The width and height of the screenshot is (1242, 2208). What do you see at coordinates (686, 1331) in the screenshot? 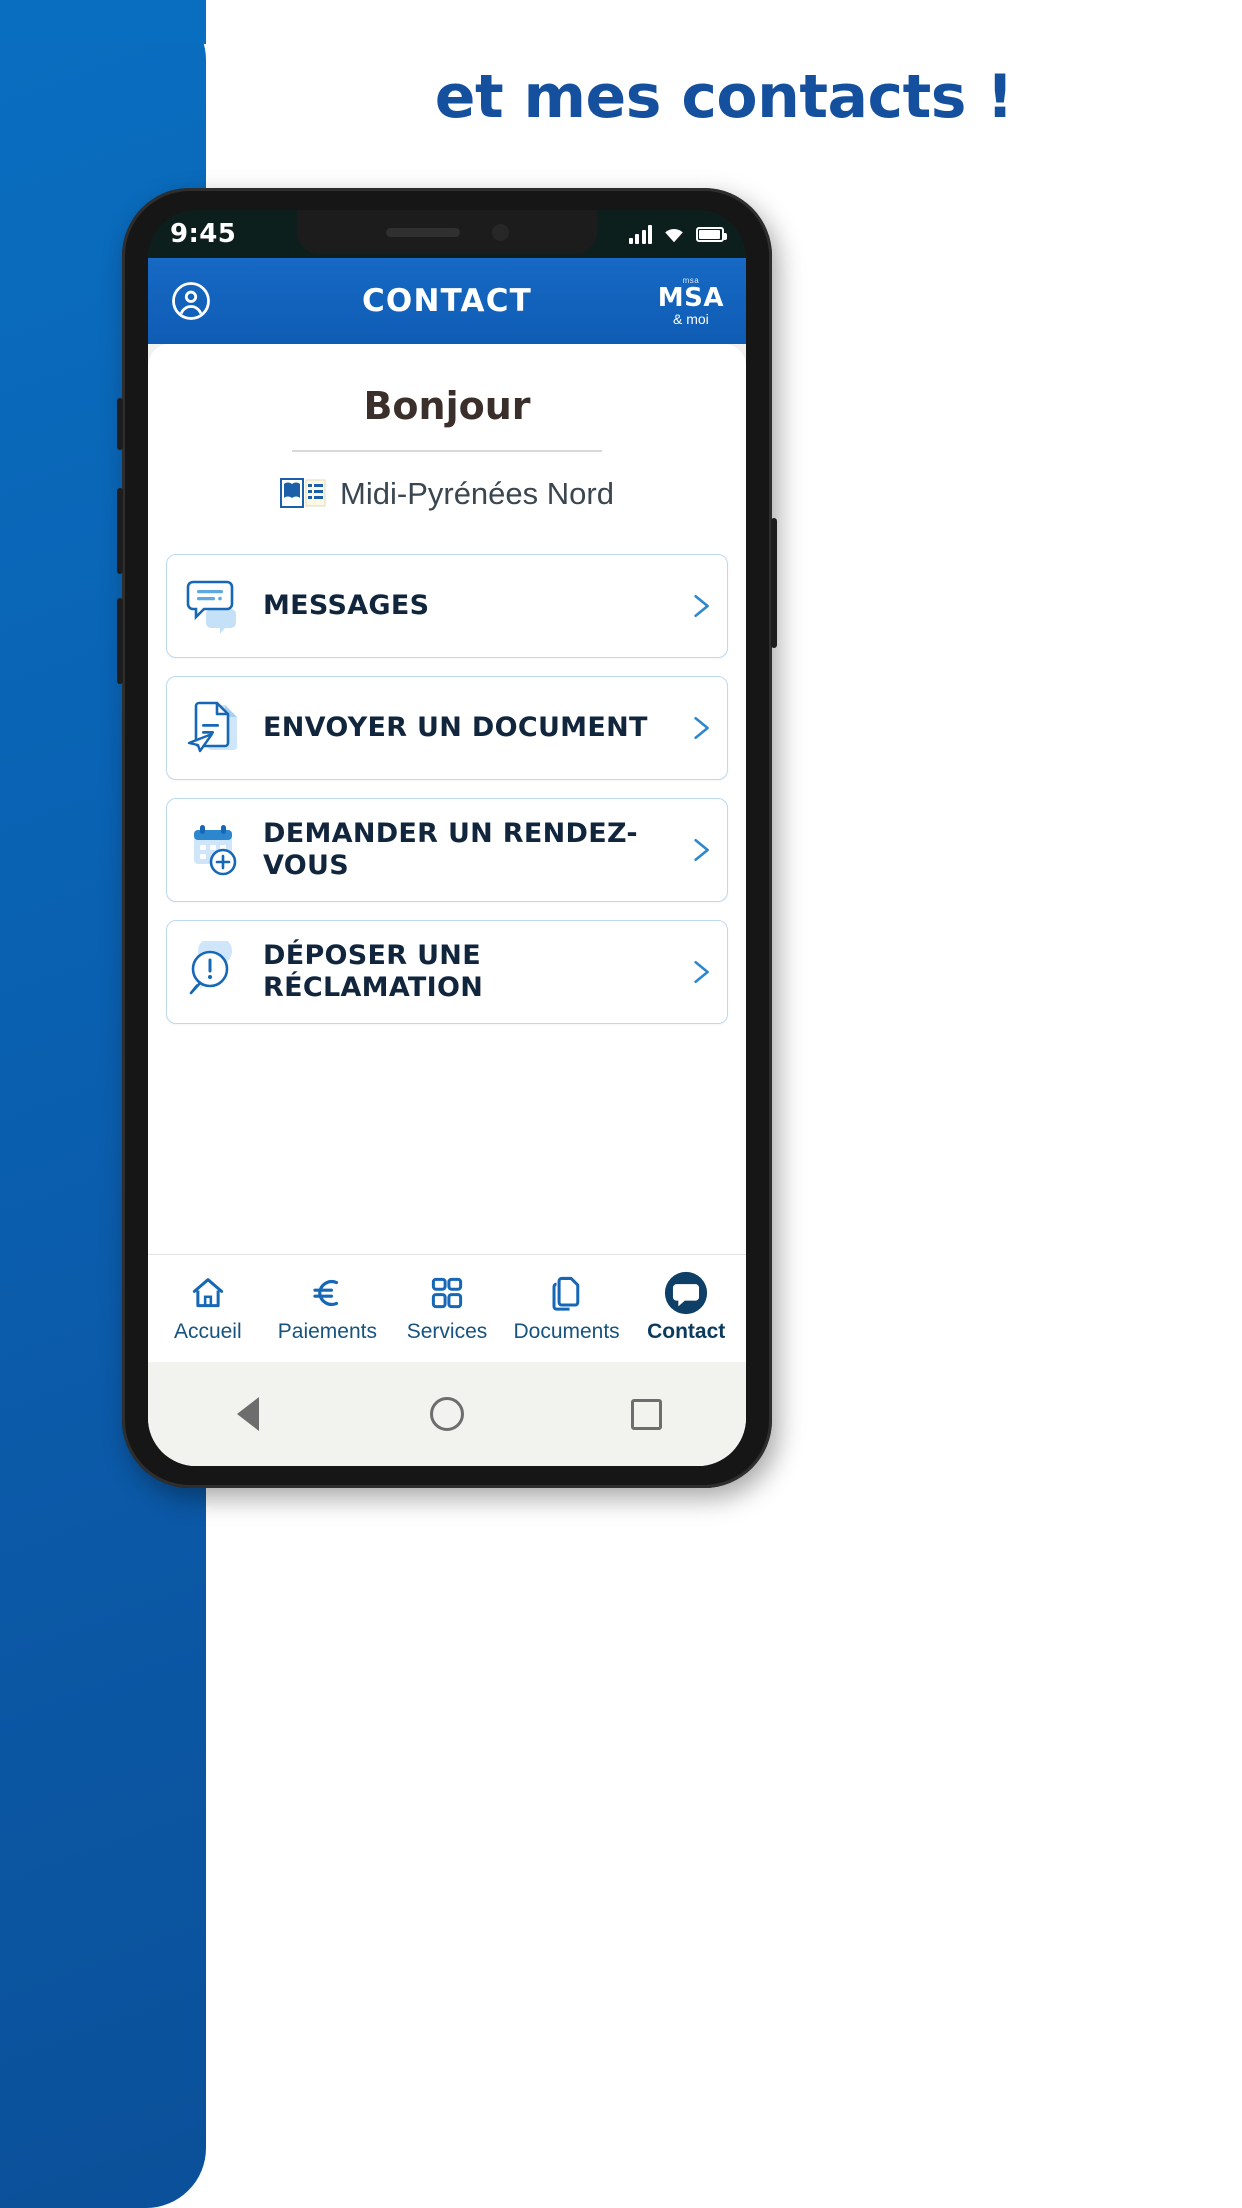
I see `nav-label: Contact` at bounding box center [686, 1331].